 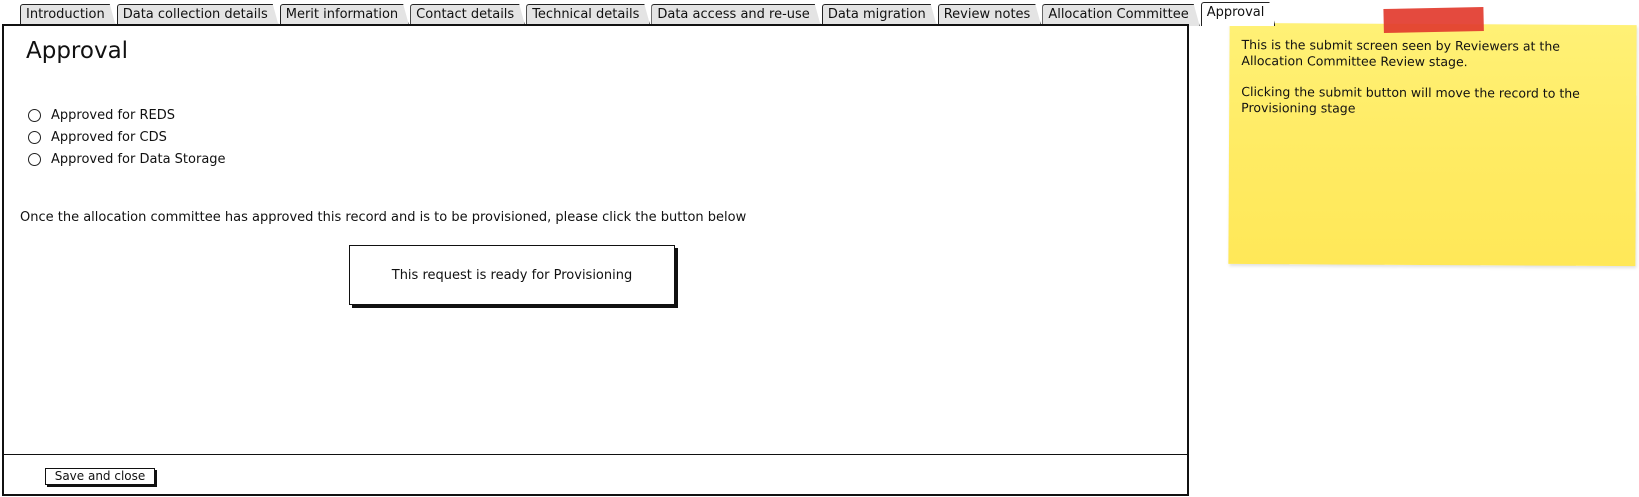 What do you see at coordinates (1238, 14) in the screenshot?
I see `tab-approval: Approval` at bounding box center [1238, 14].